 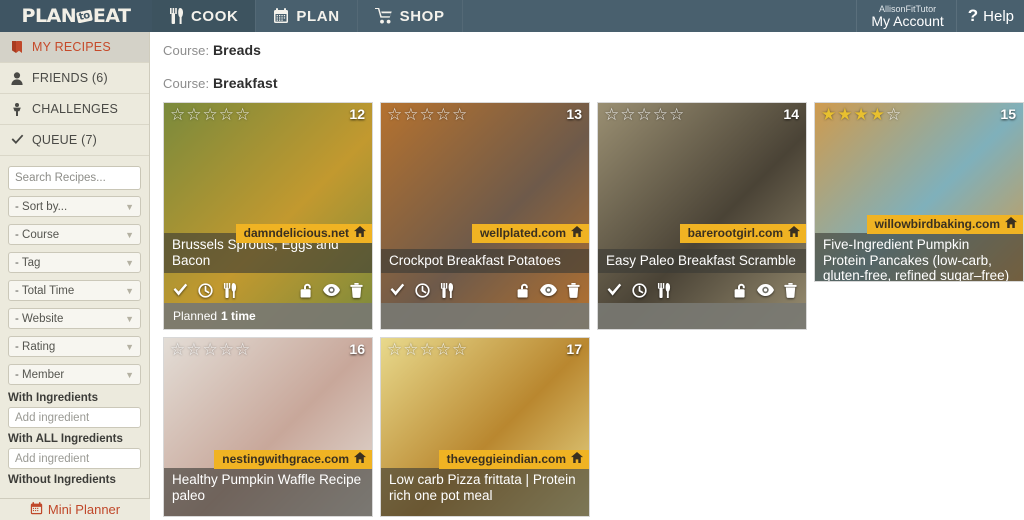 I want to click on filter-sort-by: - Sort by... ▼, so click(x=74, y=206).